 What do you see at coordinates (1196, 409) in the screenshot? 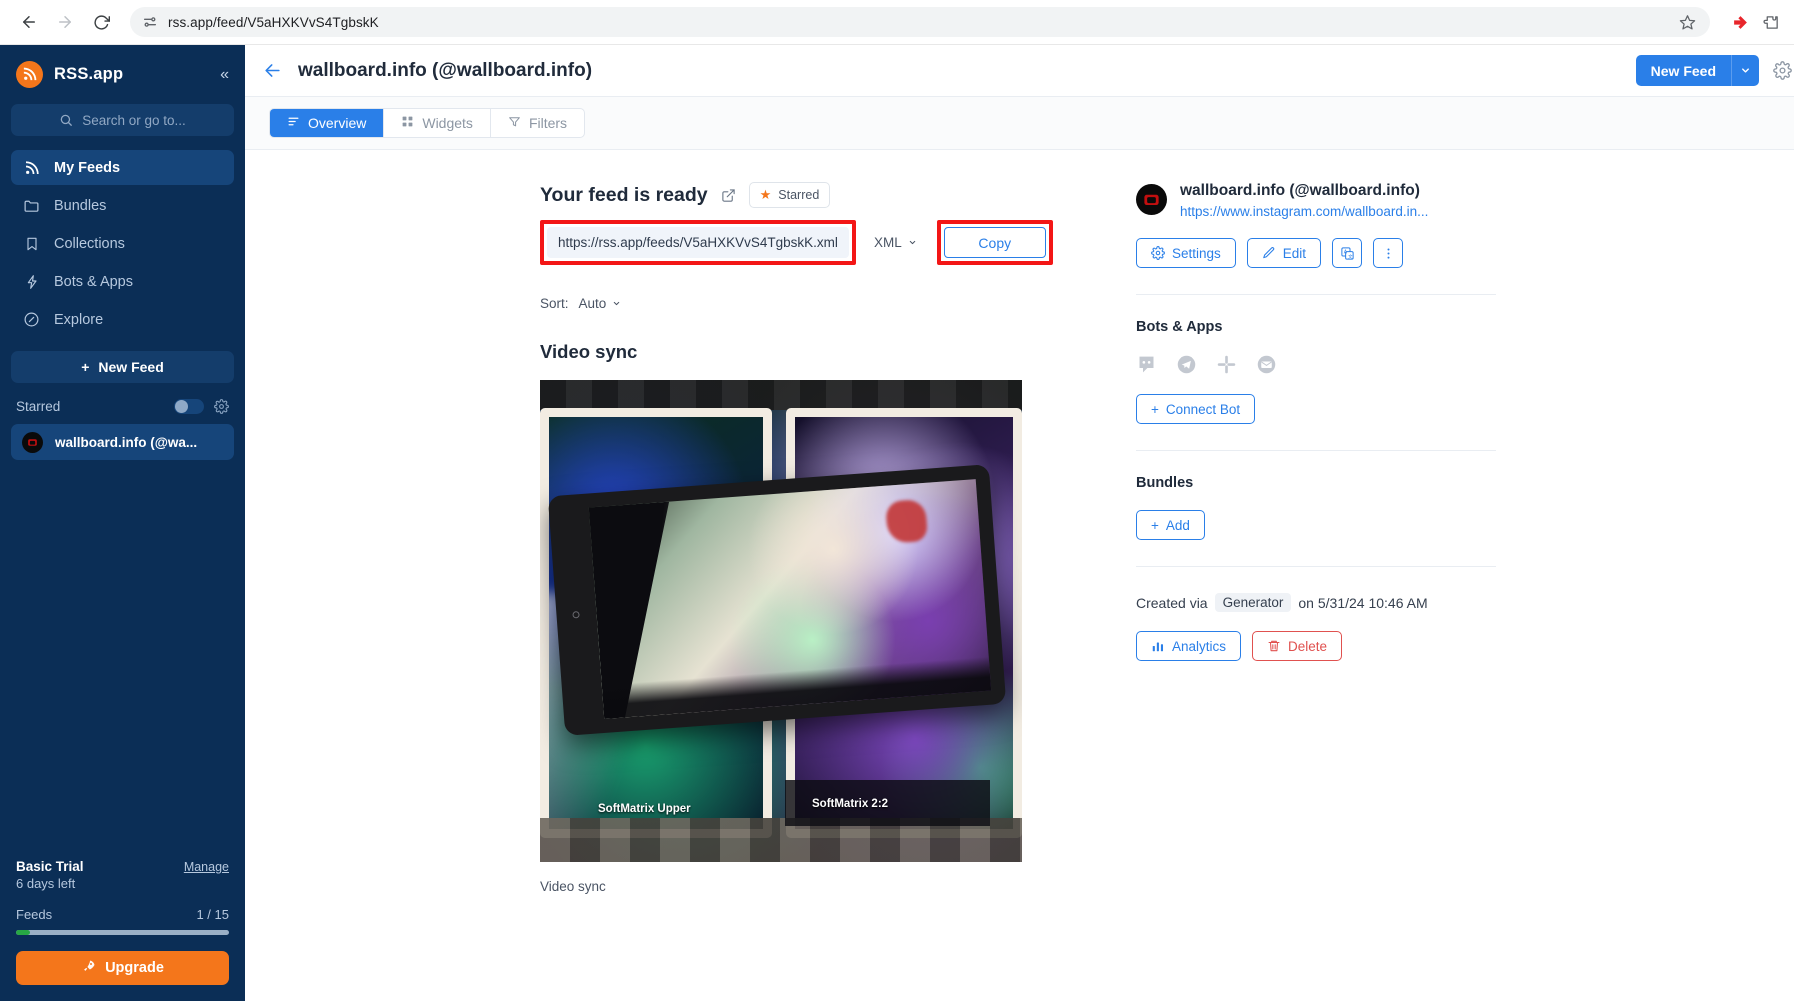
I see `connect-bot-button: + Connect Bot` at bounding box center [1196, 409].